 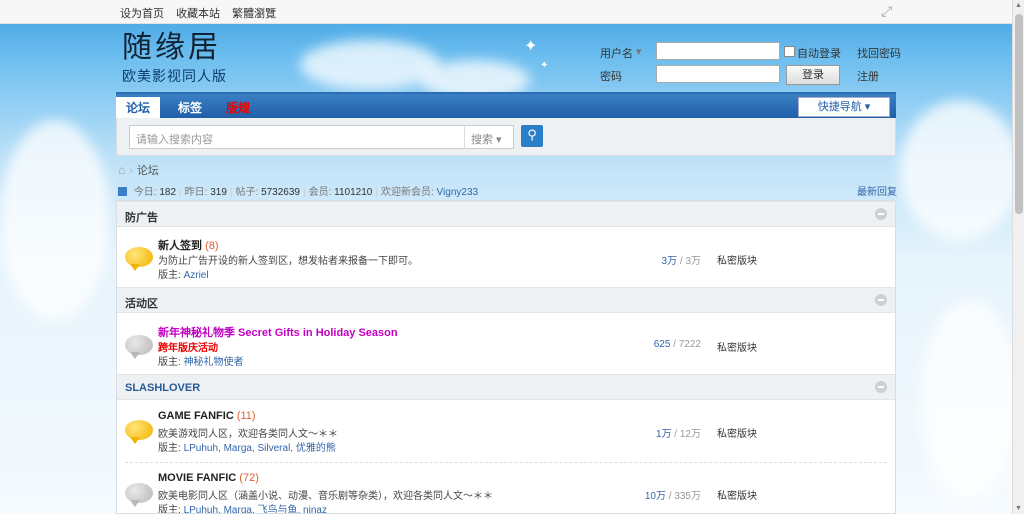 What do you see at coordinates (162, 388) in the screenshot?
I see `category-title: SLASHLOVER` at bounding box center [162, 388].